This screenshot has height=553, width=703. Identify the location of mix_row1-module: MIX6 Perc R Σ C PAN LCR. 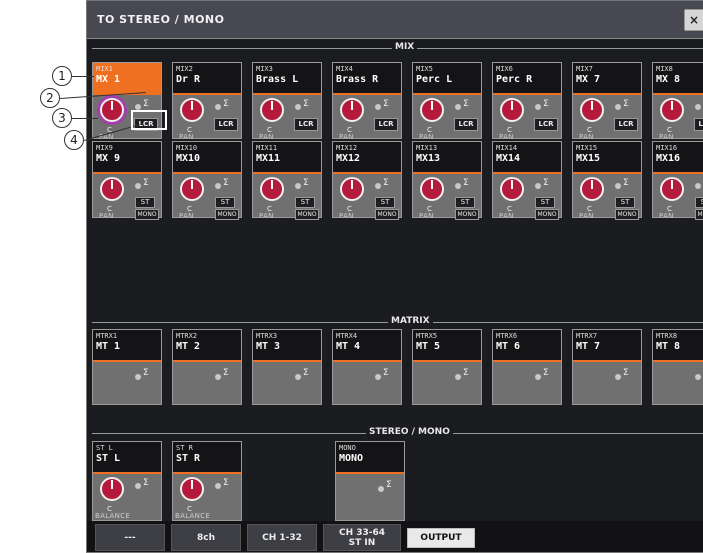
(527, 101).